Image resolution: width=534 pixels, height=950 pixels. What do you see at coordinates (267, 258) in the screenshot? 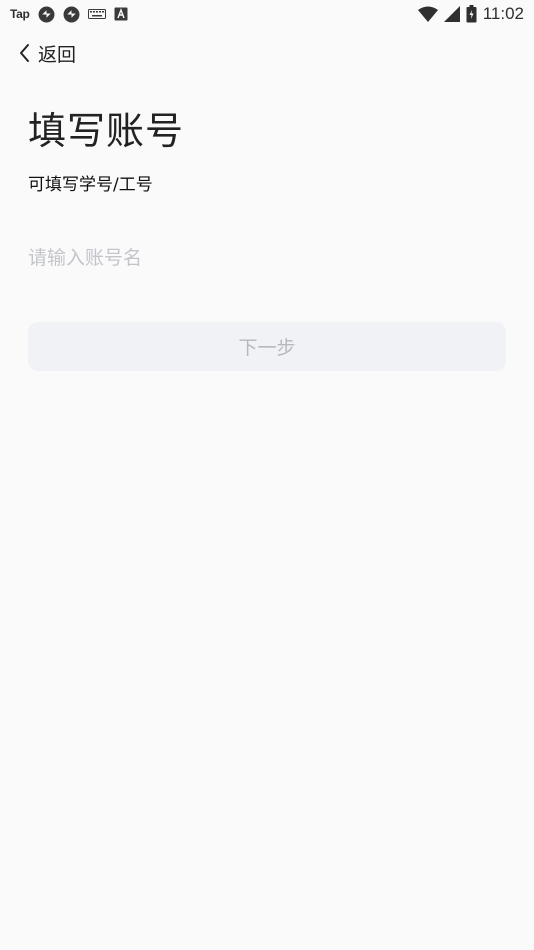
I see `account-name-input` at bounding box center [267, 258].